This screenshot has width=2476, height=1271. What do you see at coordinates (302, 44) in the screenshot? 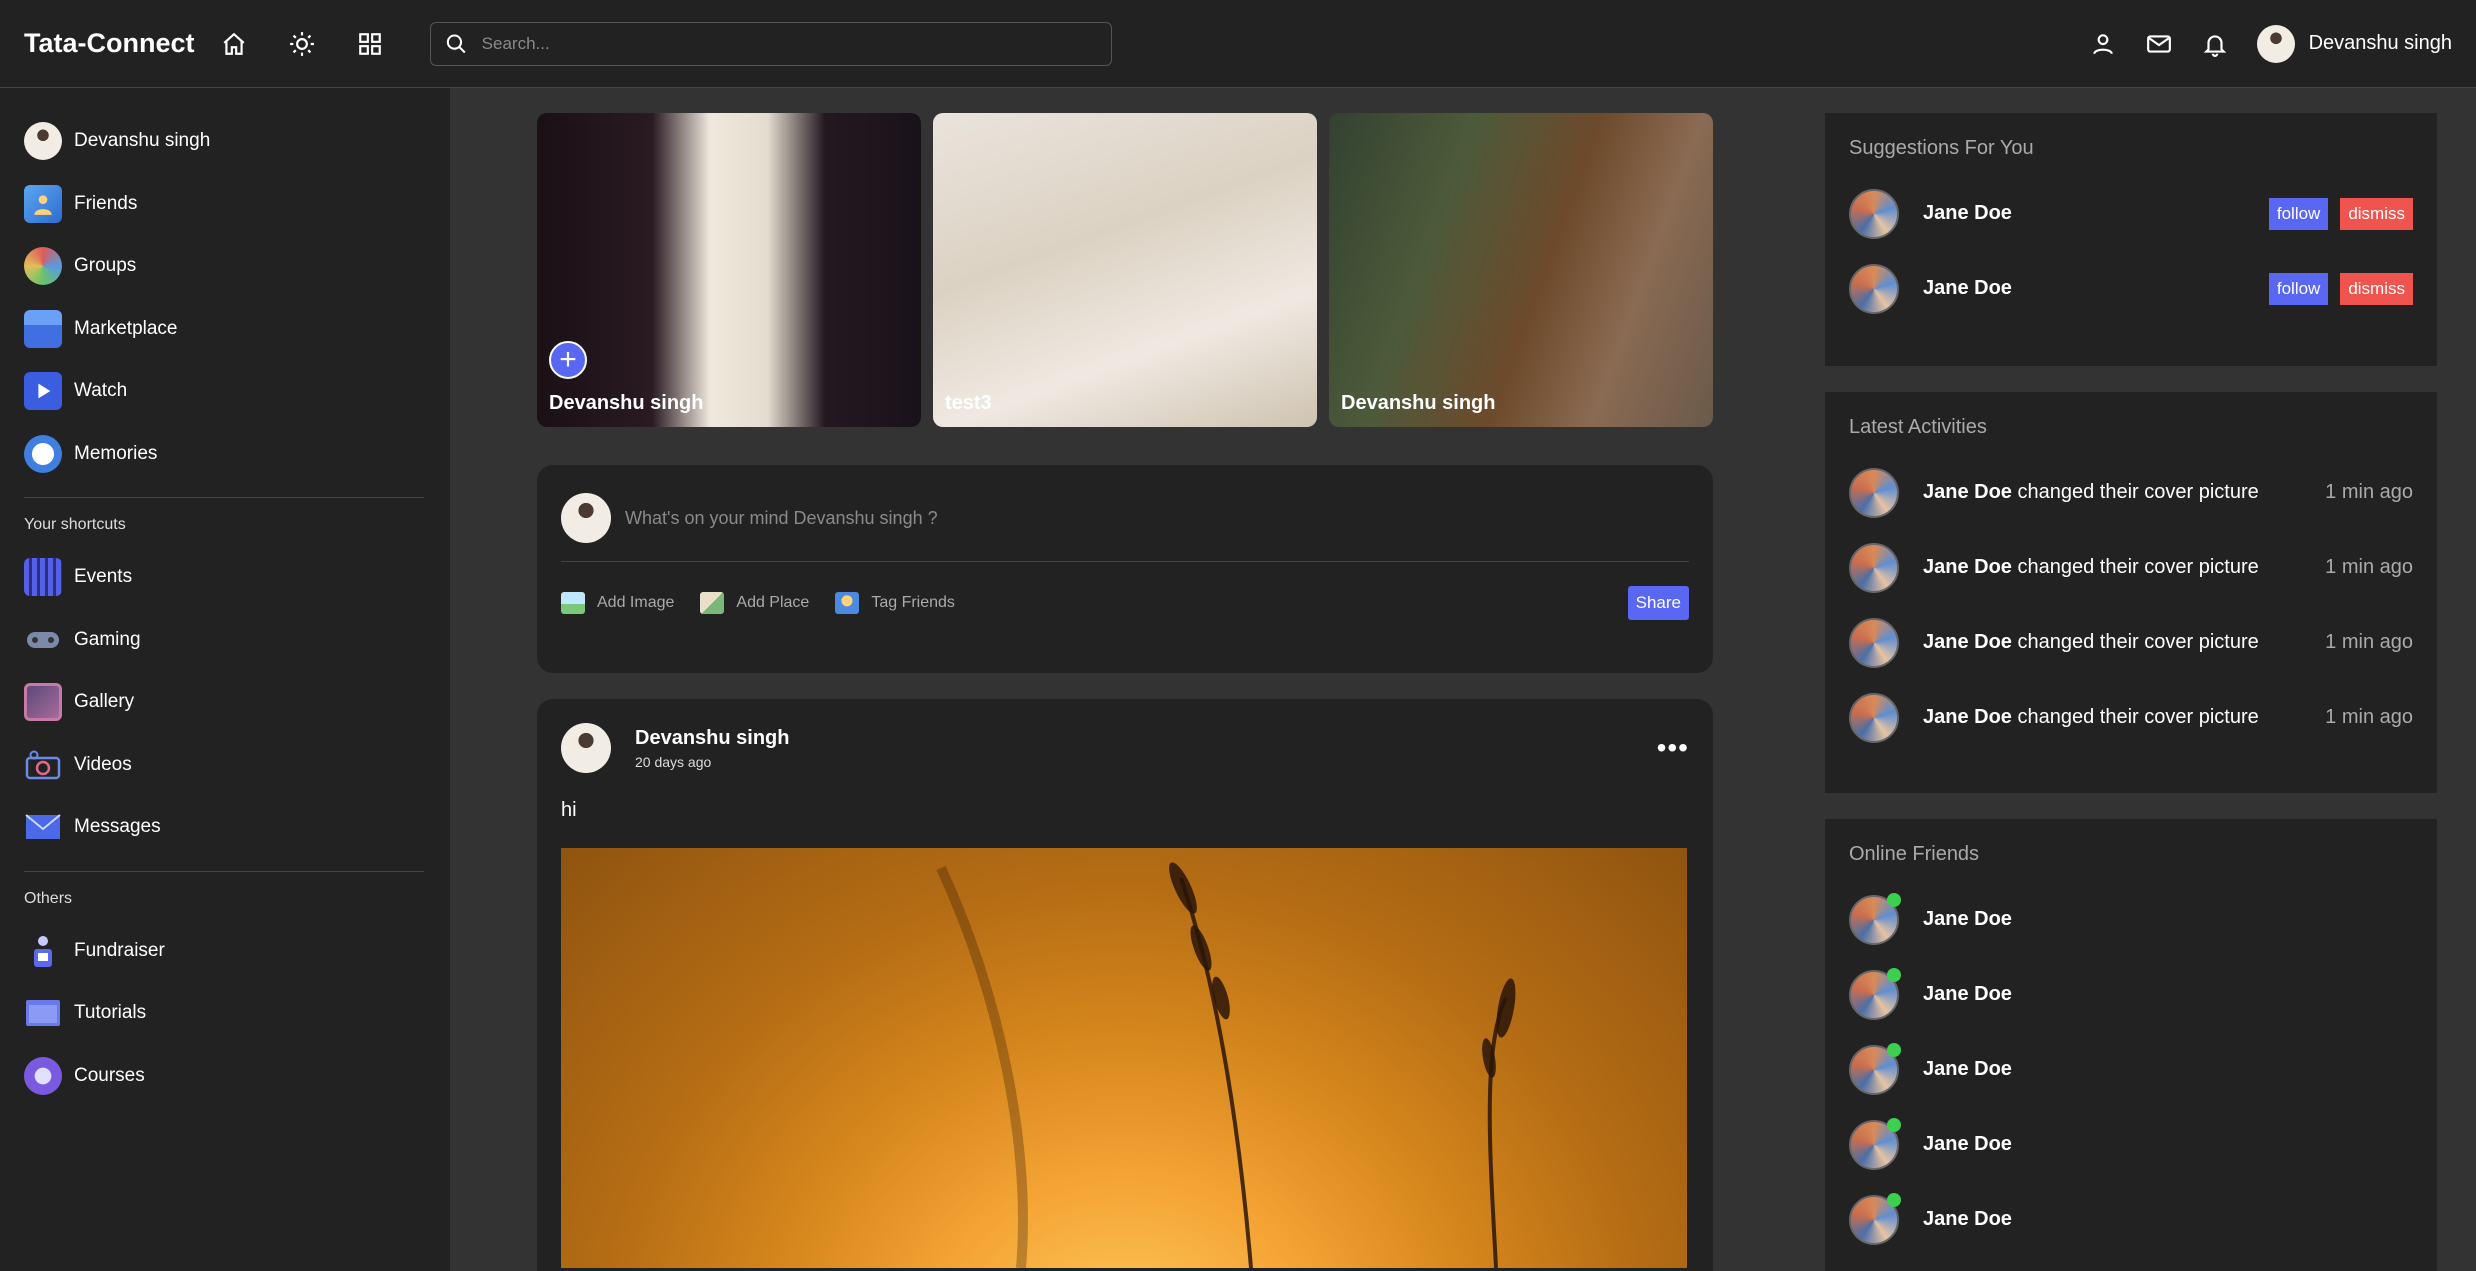
I see `sun-icon` at bounding box center [302, 44].